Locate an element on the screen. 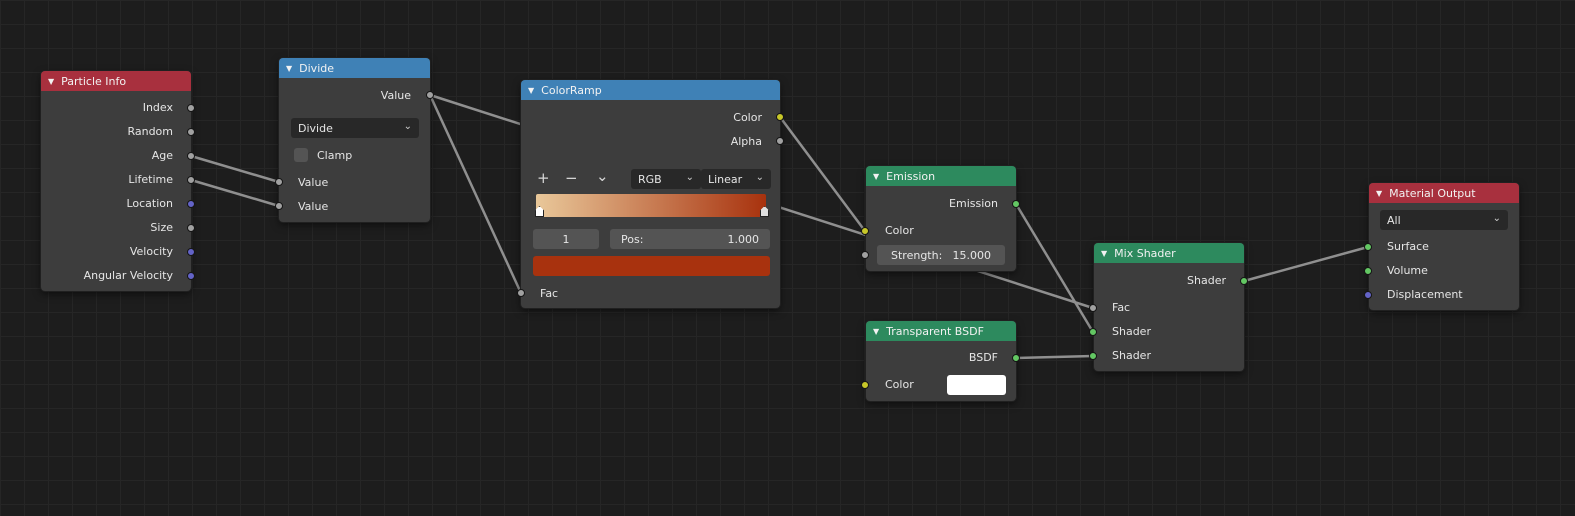  output-socket-index is located at coordinates (191, 108).